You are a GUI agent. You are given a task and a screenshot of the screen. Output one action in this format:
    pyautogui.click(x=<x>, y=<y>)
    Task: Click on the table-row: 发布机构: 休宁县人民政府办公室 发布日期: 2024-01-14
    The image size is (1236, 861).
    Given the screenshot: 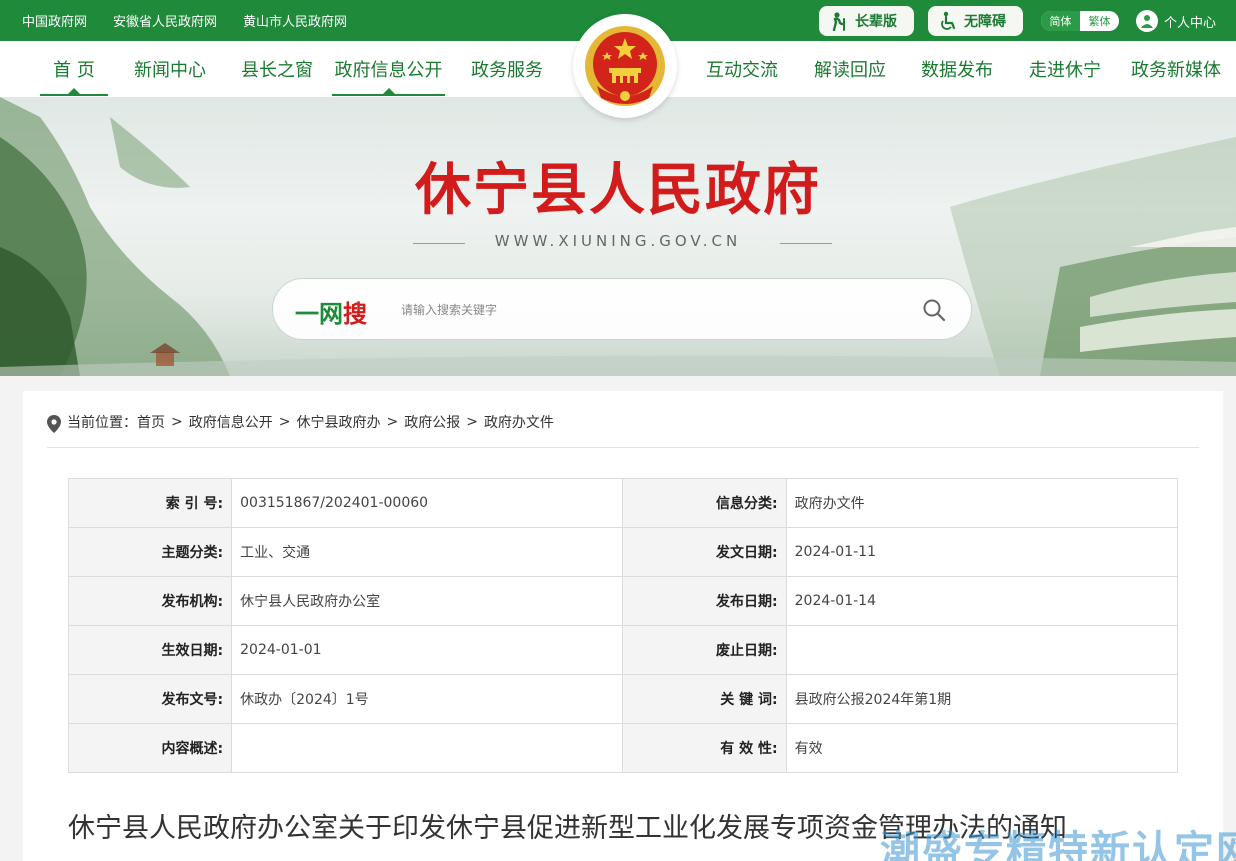 What is the action you would take?
    pyautogui.click(x=623, y=601)
    